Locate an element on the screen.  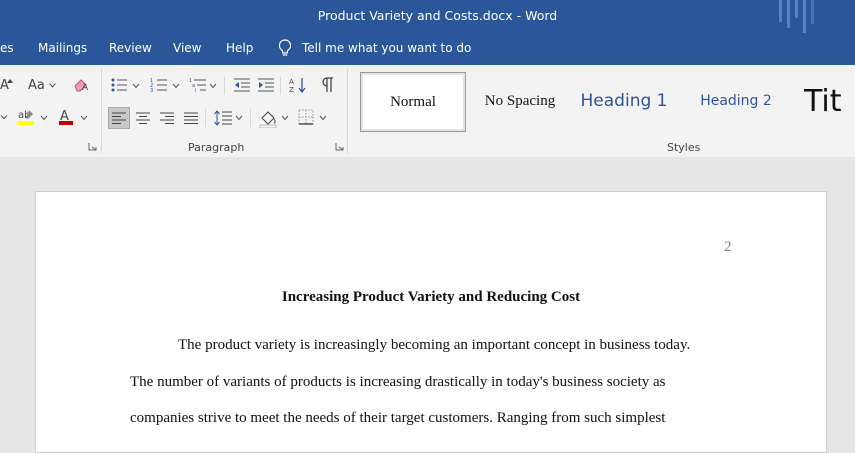
title-bar: Product Variety and Costs.docx - Word is located at coordinates (427, 16).